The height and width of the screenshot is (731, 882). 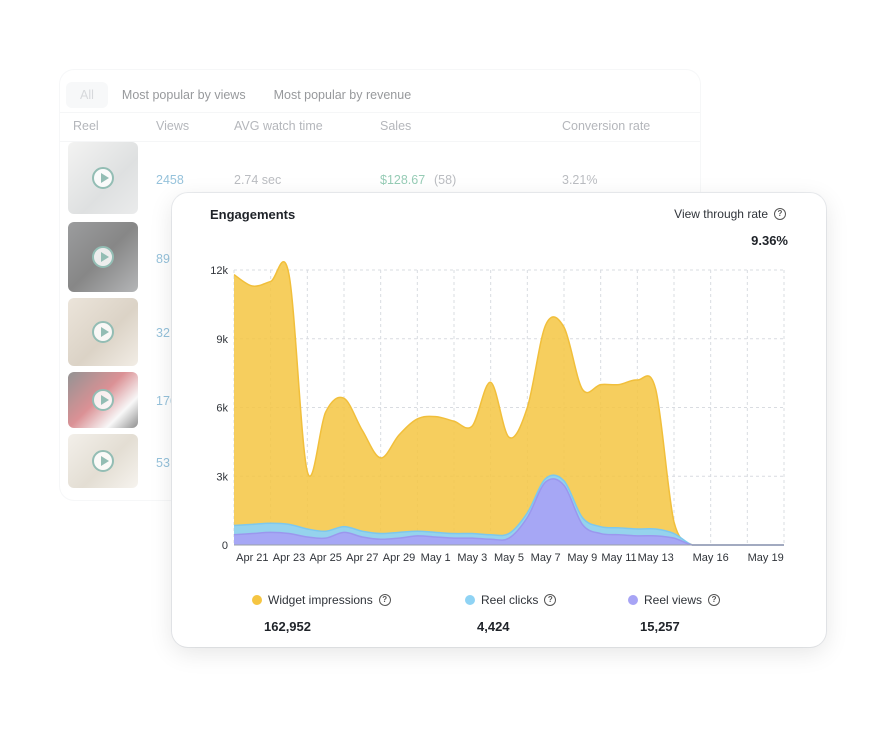 I want to click on x-tick-label: Apr 25, so click(x=325, y=558).